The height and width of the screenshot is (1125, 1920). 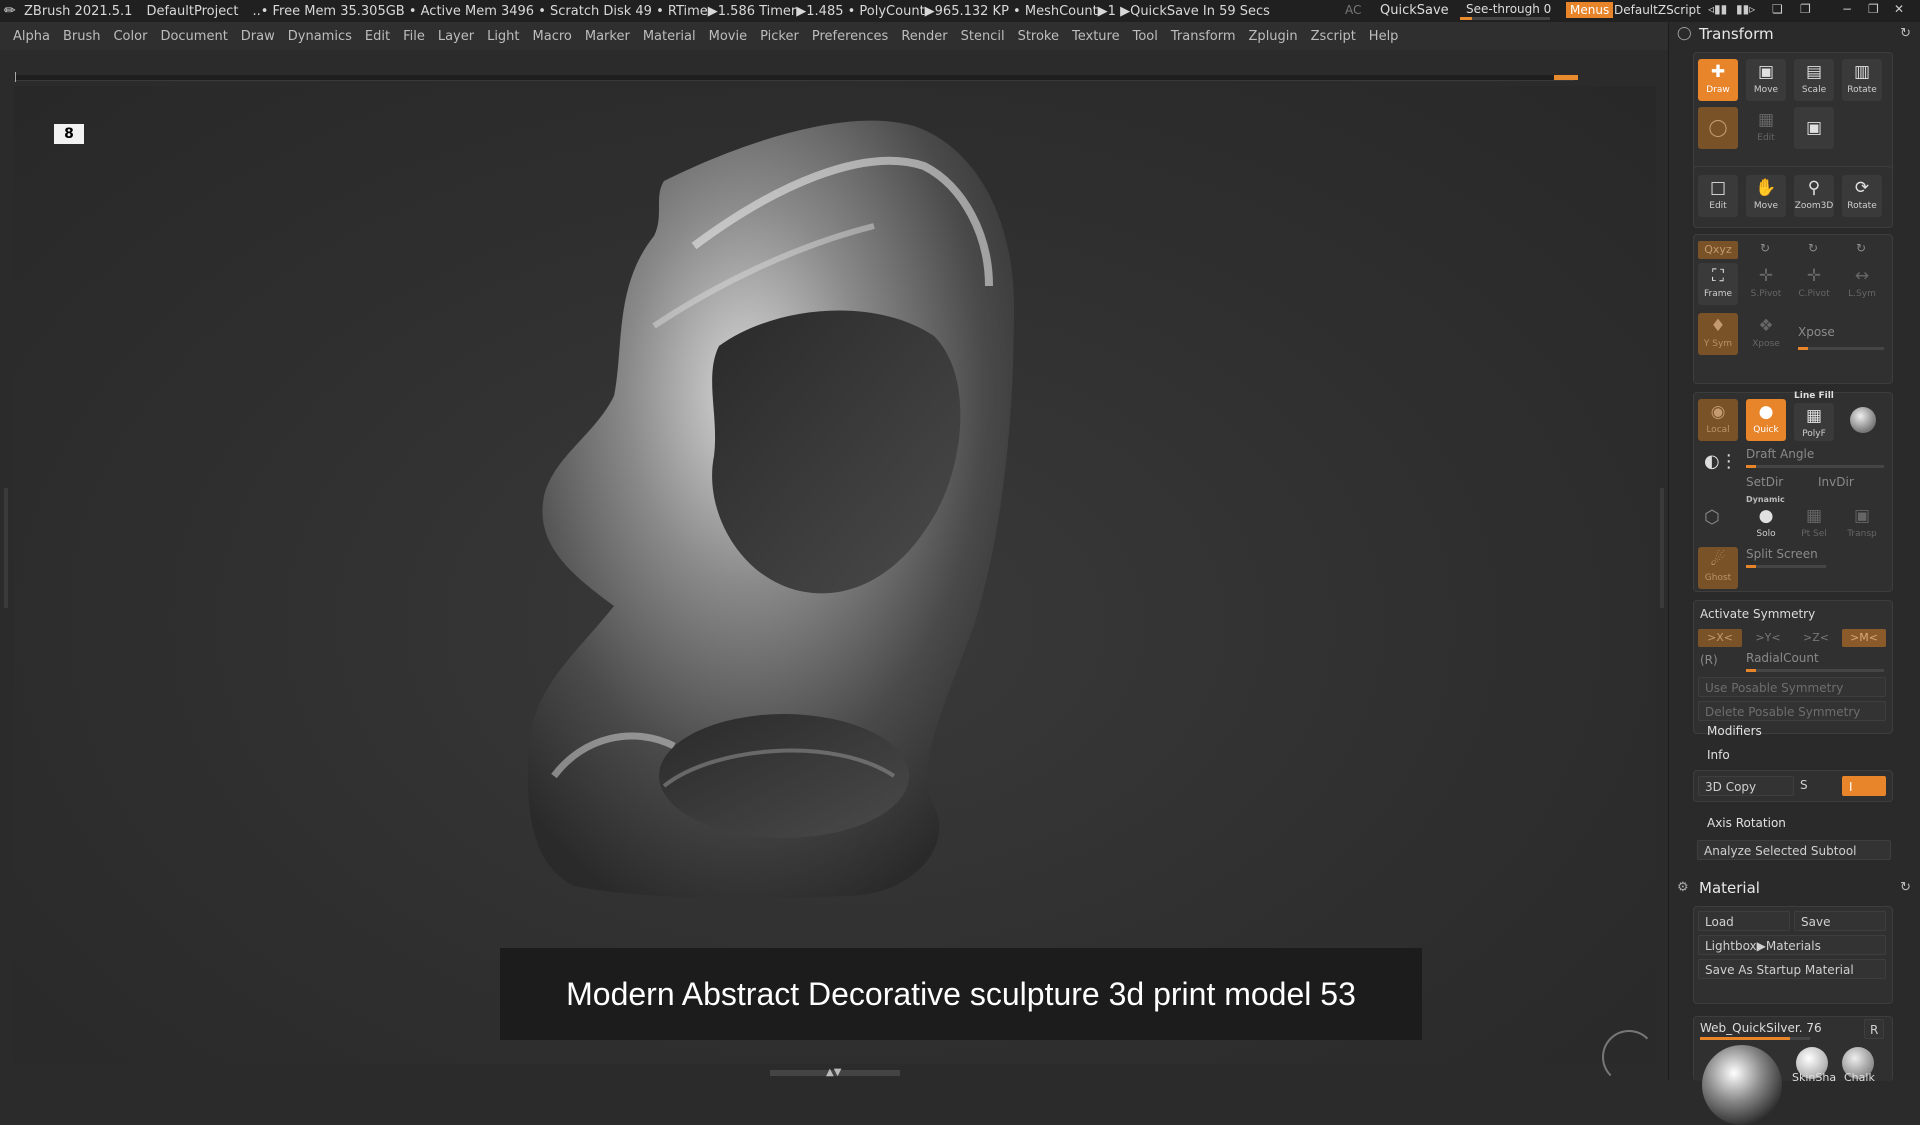 What do you see at coordinates (924, 36) in the screenshot?
I see `menu-item: Render` at bounding box center [924, 36].